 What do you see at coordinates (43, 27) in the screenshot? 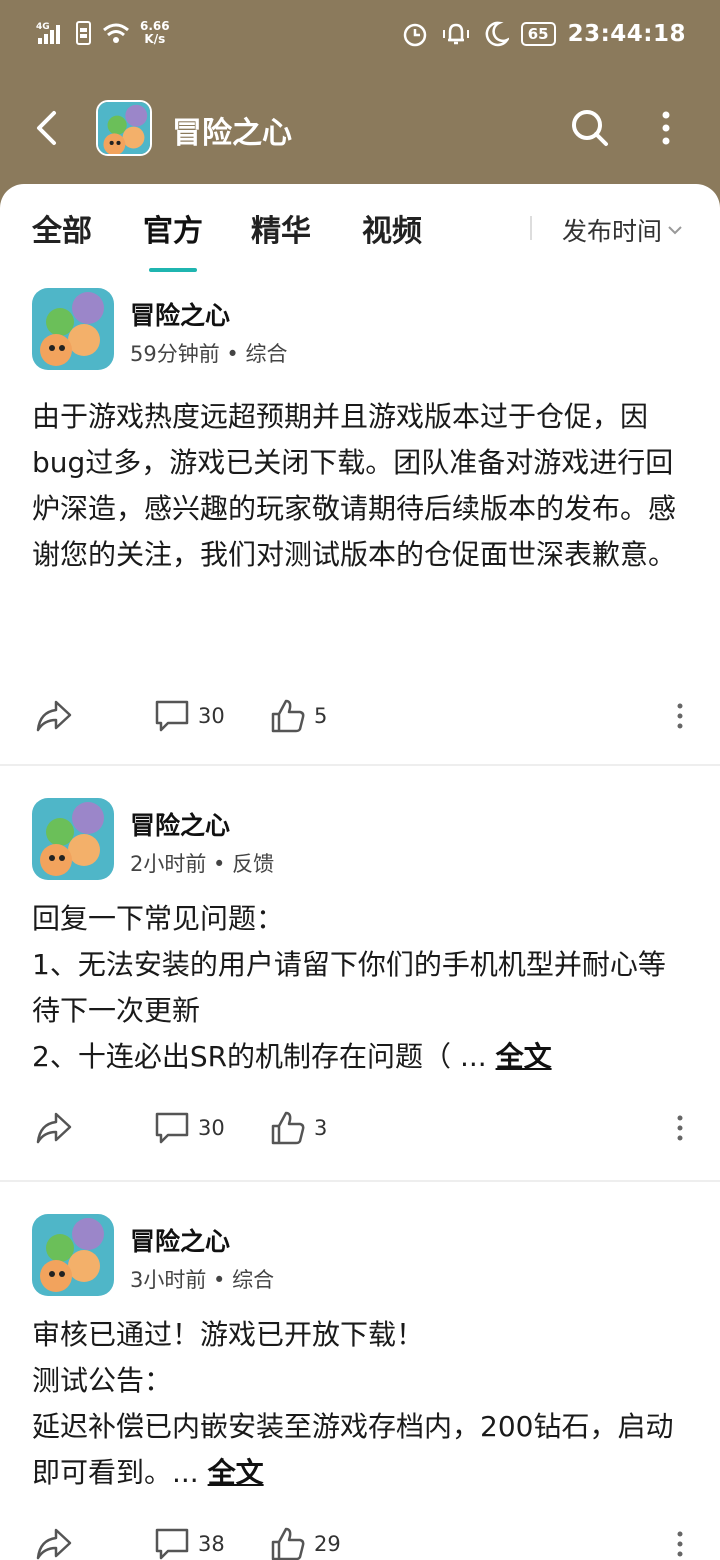
I see `network-type: 4G` at bounding box center [43, 27].